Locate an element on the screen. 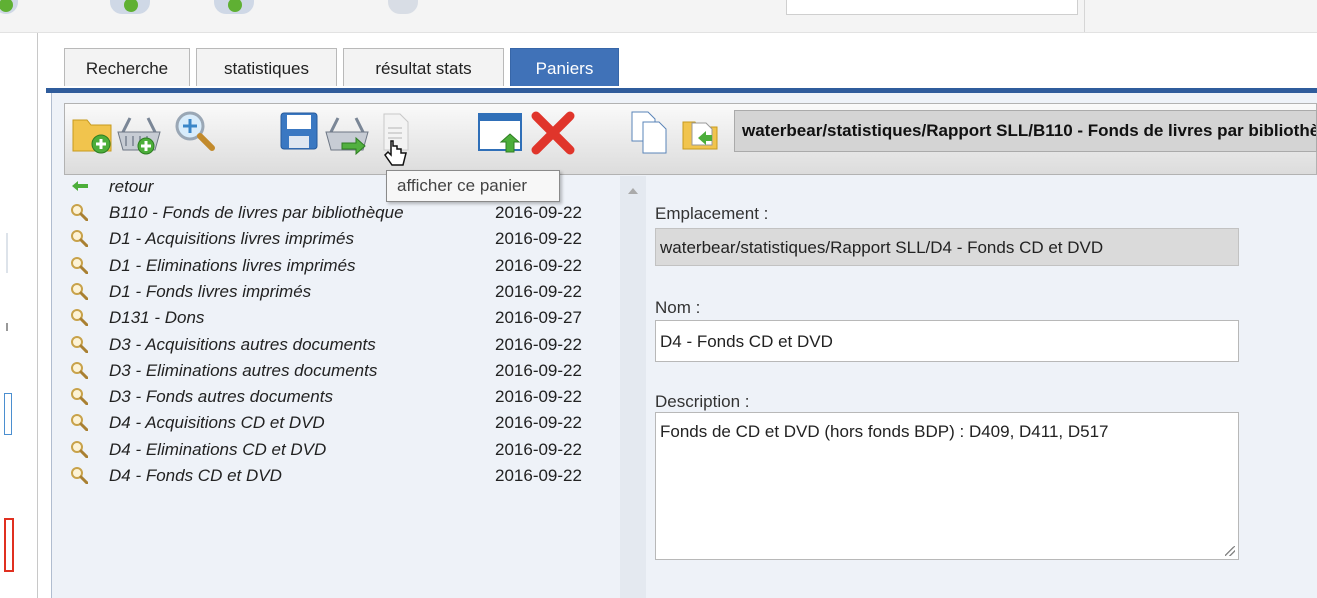  list-item-name: D131 - Dons is located at coordinates (157, 318).